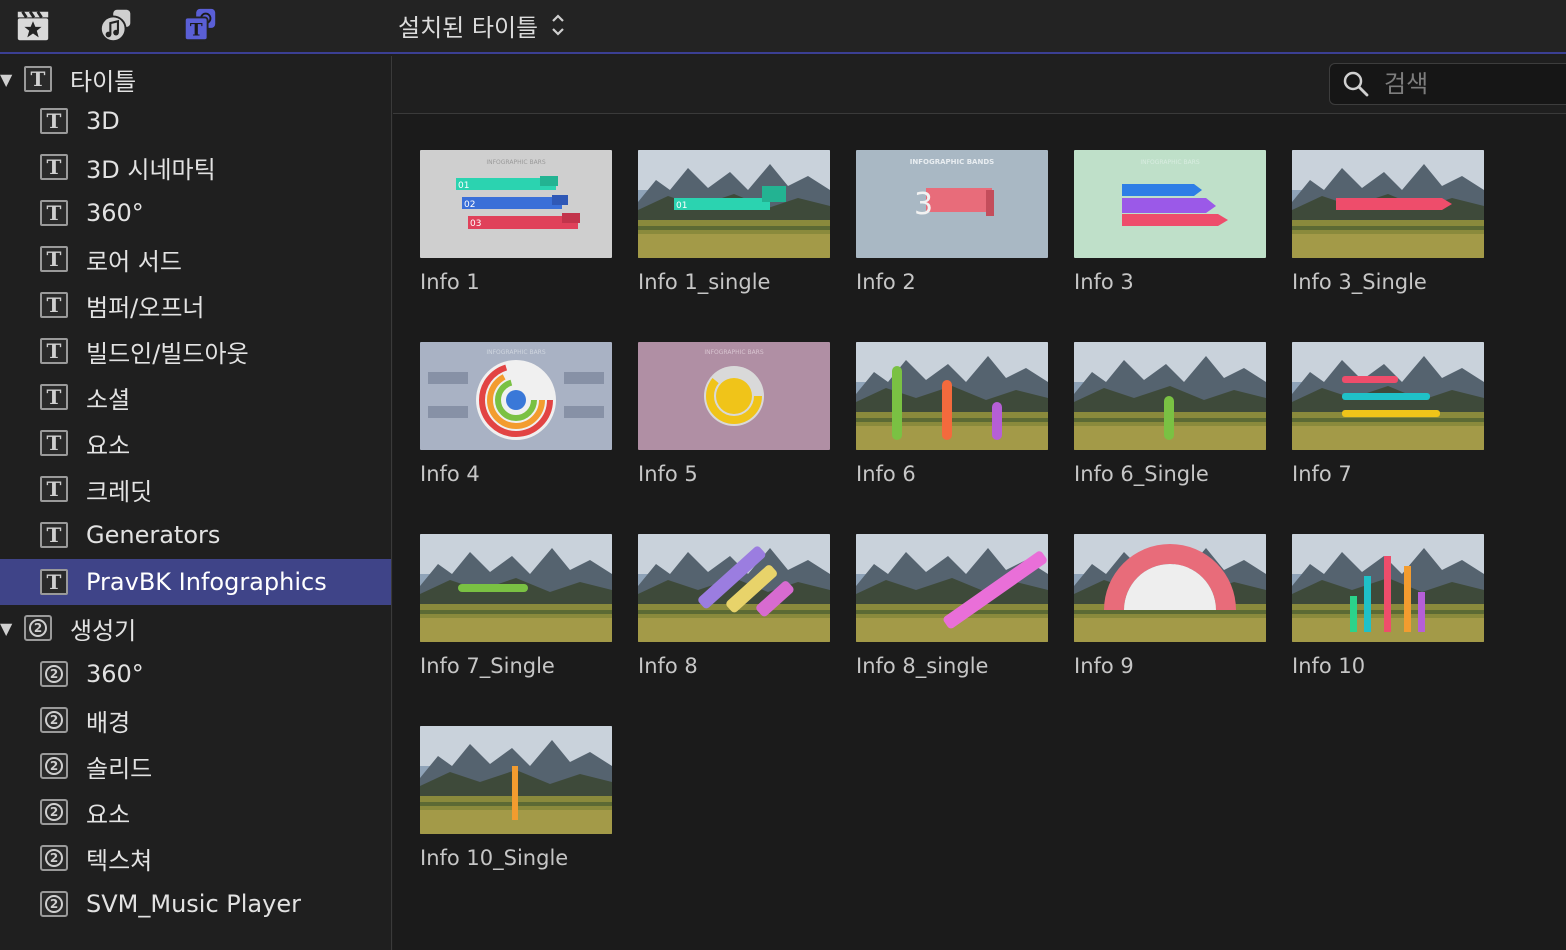 This screenshot has width=1566, height=950. Describe the element at coordinates (475, 224) in the screenshot. I see `svg-text: 03` at that location.